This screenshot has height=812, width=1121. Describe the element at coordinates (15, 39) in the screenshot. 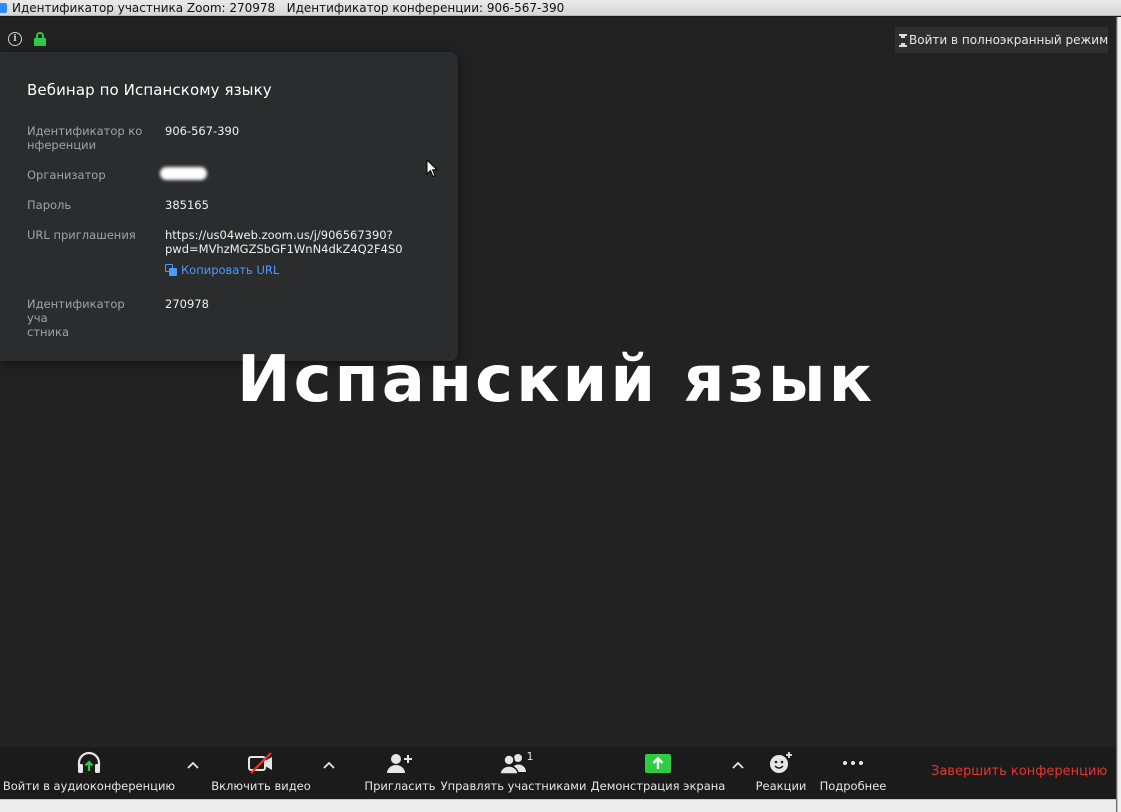

I see `info-icon: i` at that location.